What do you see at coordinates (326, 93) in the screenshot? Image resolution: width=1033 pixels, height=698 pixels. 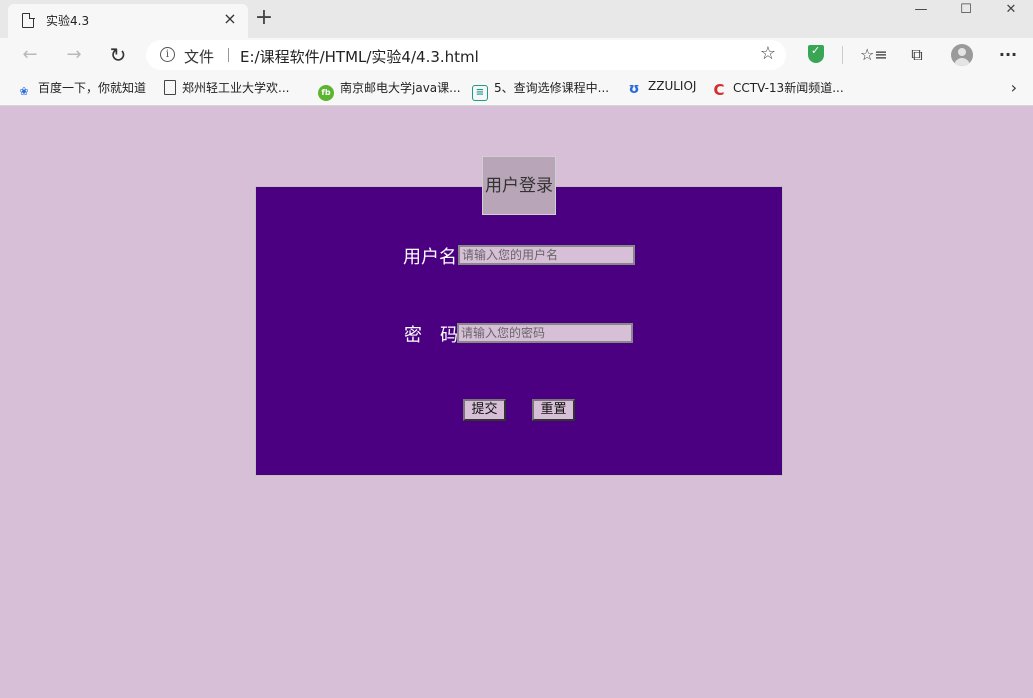 I see `leaf-icon: fb` at bounding box center [326, 93].